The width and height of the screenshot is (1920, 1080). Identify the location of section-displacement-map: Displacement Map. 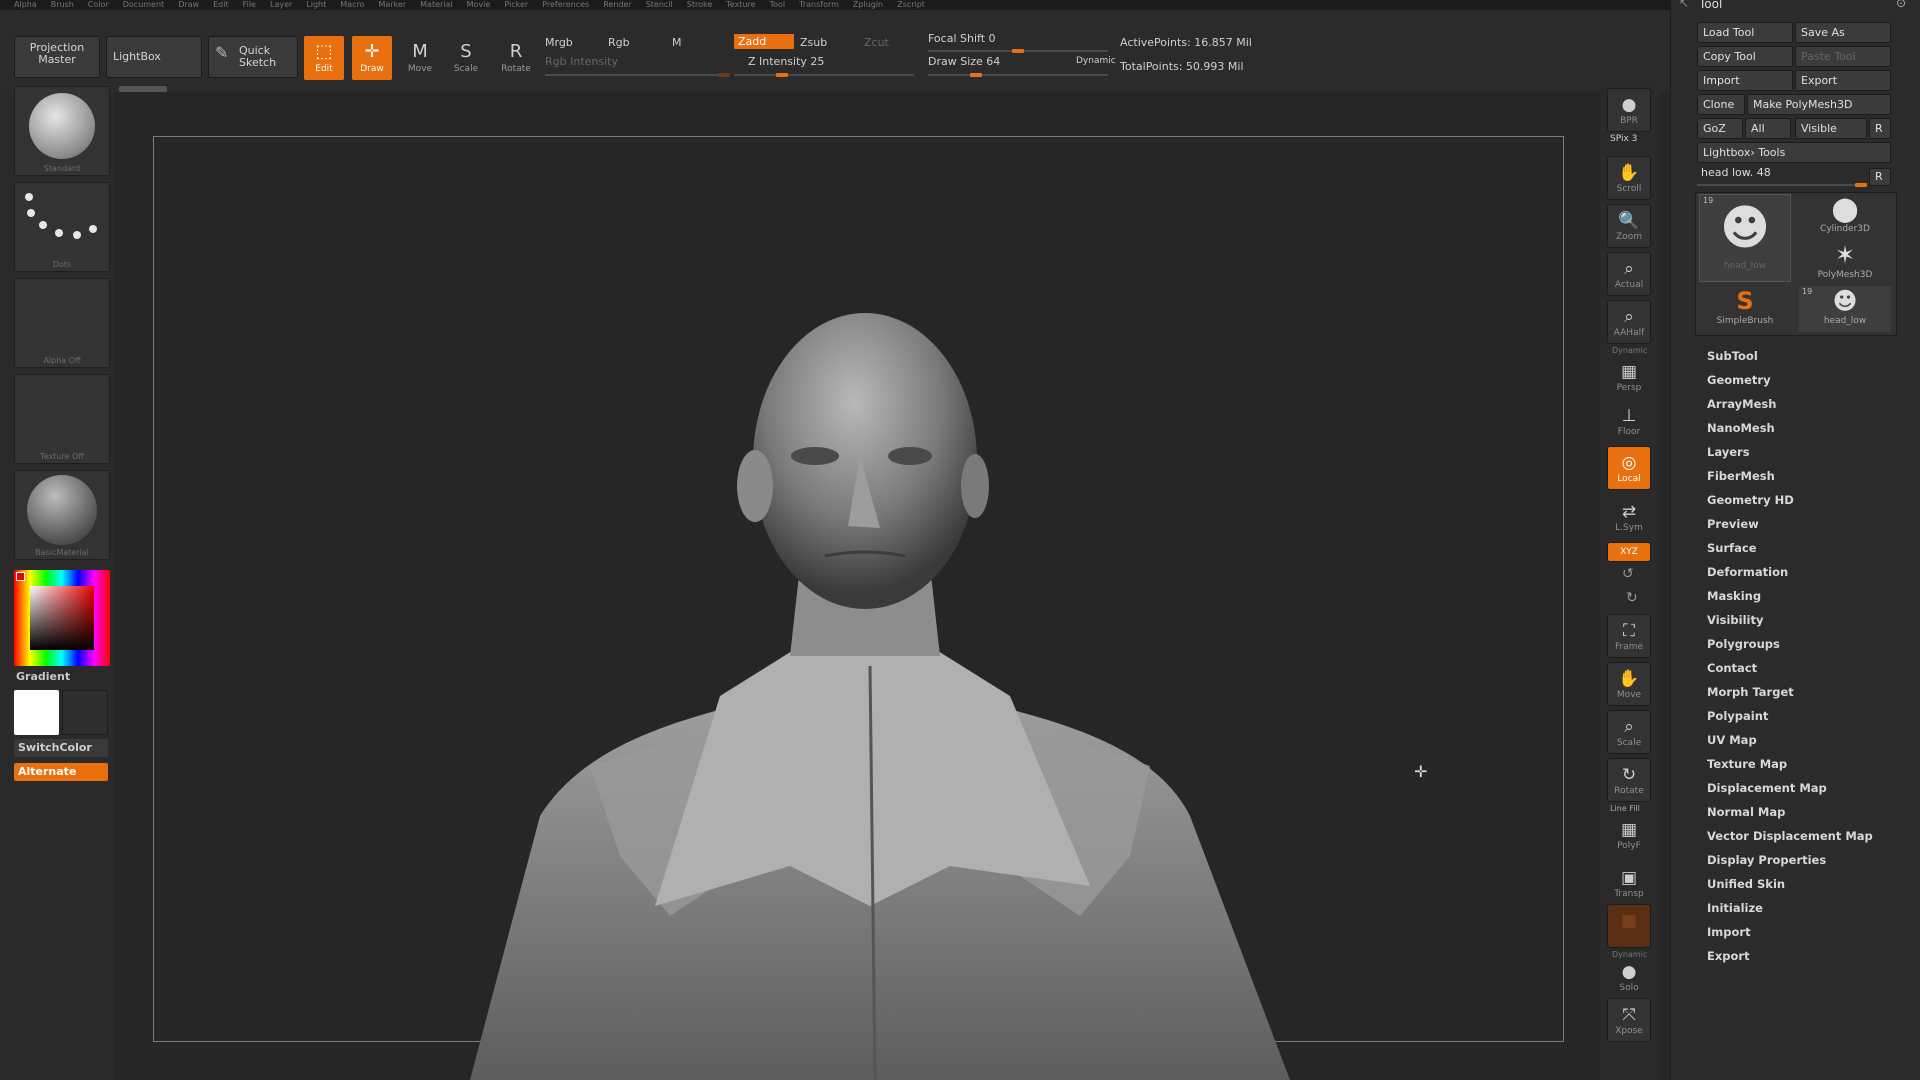
(1767, 788).